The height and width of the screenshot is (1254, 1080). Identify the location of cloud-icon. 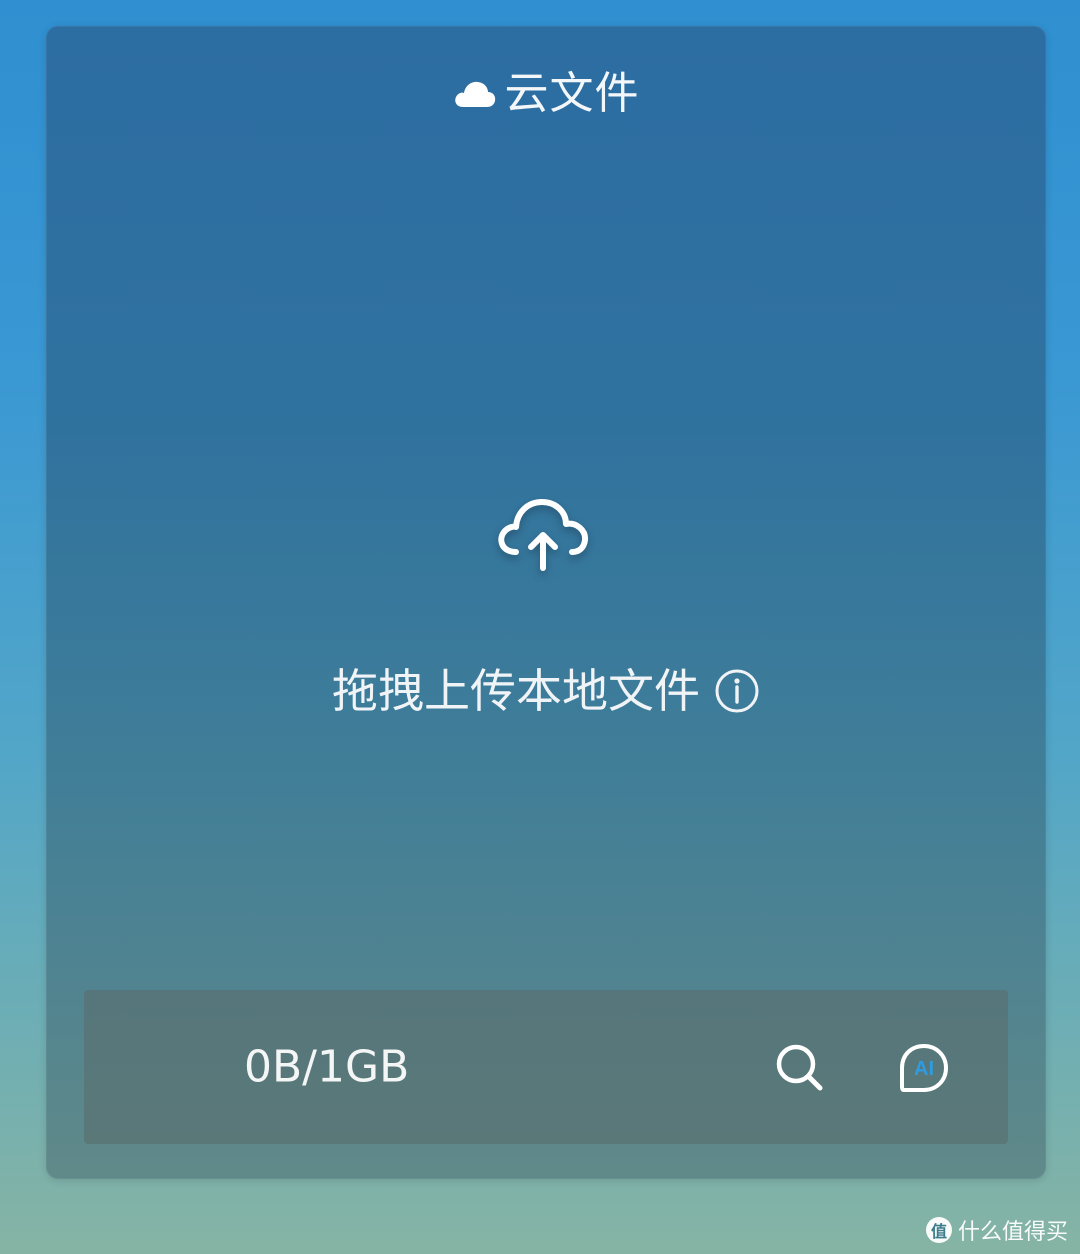
(475, 94).